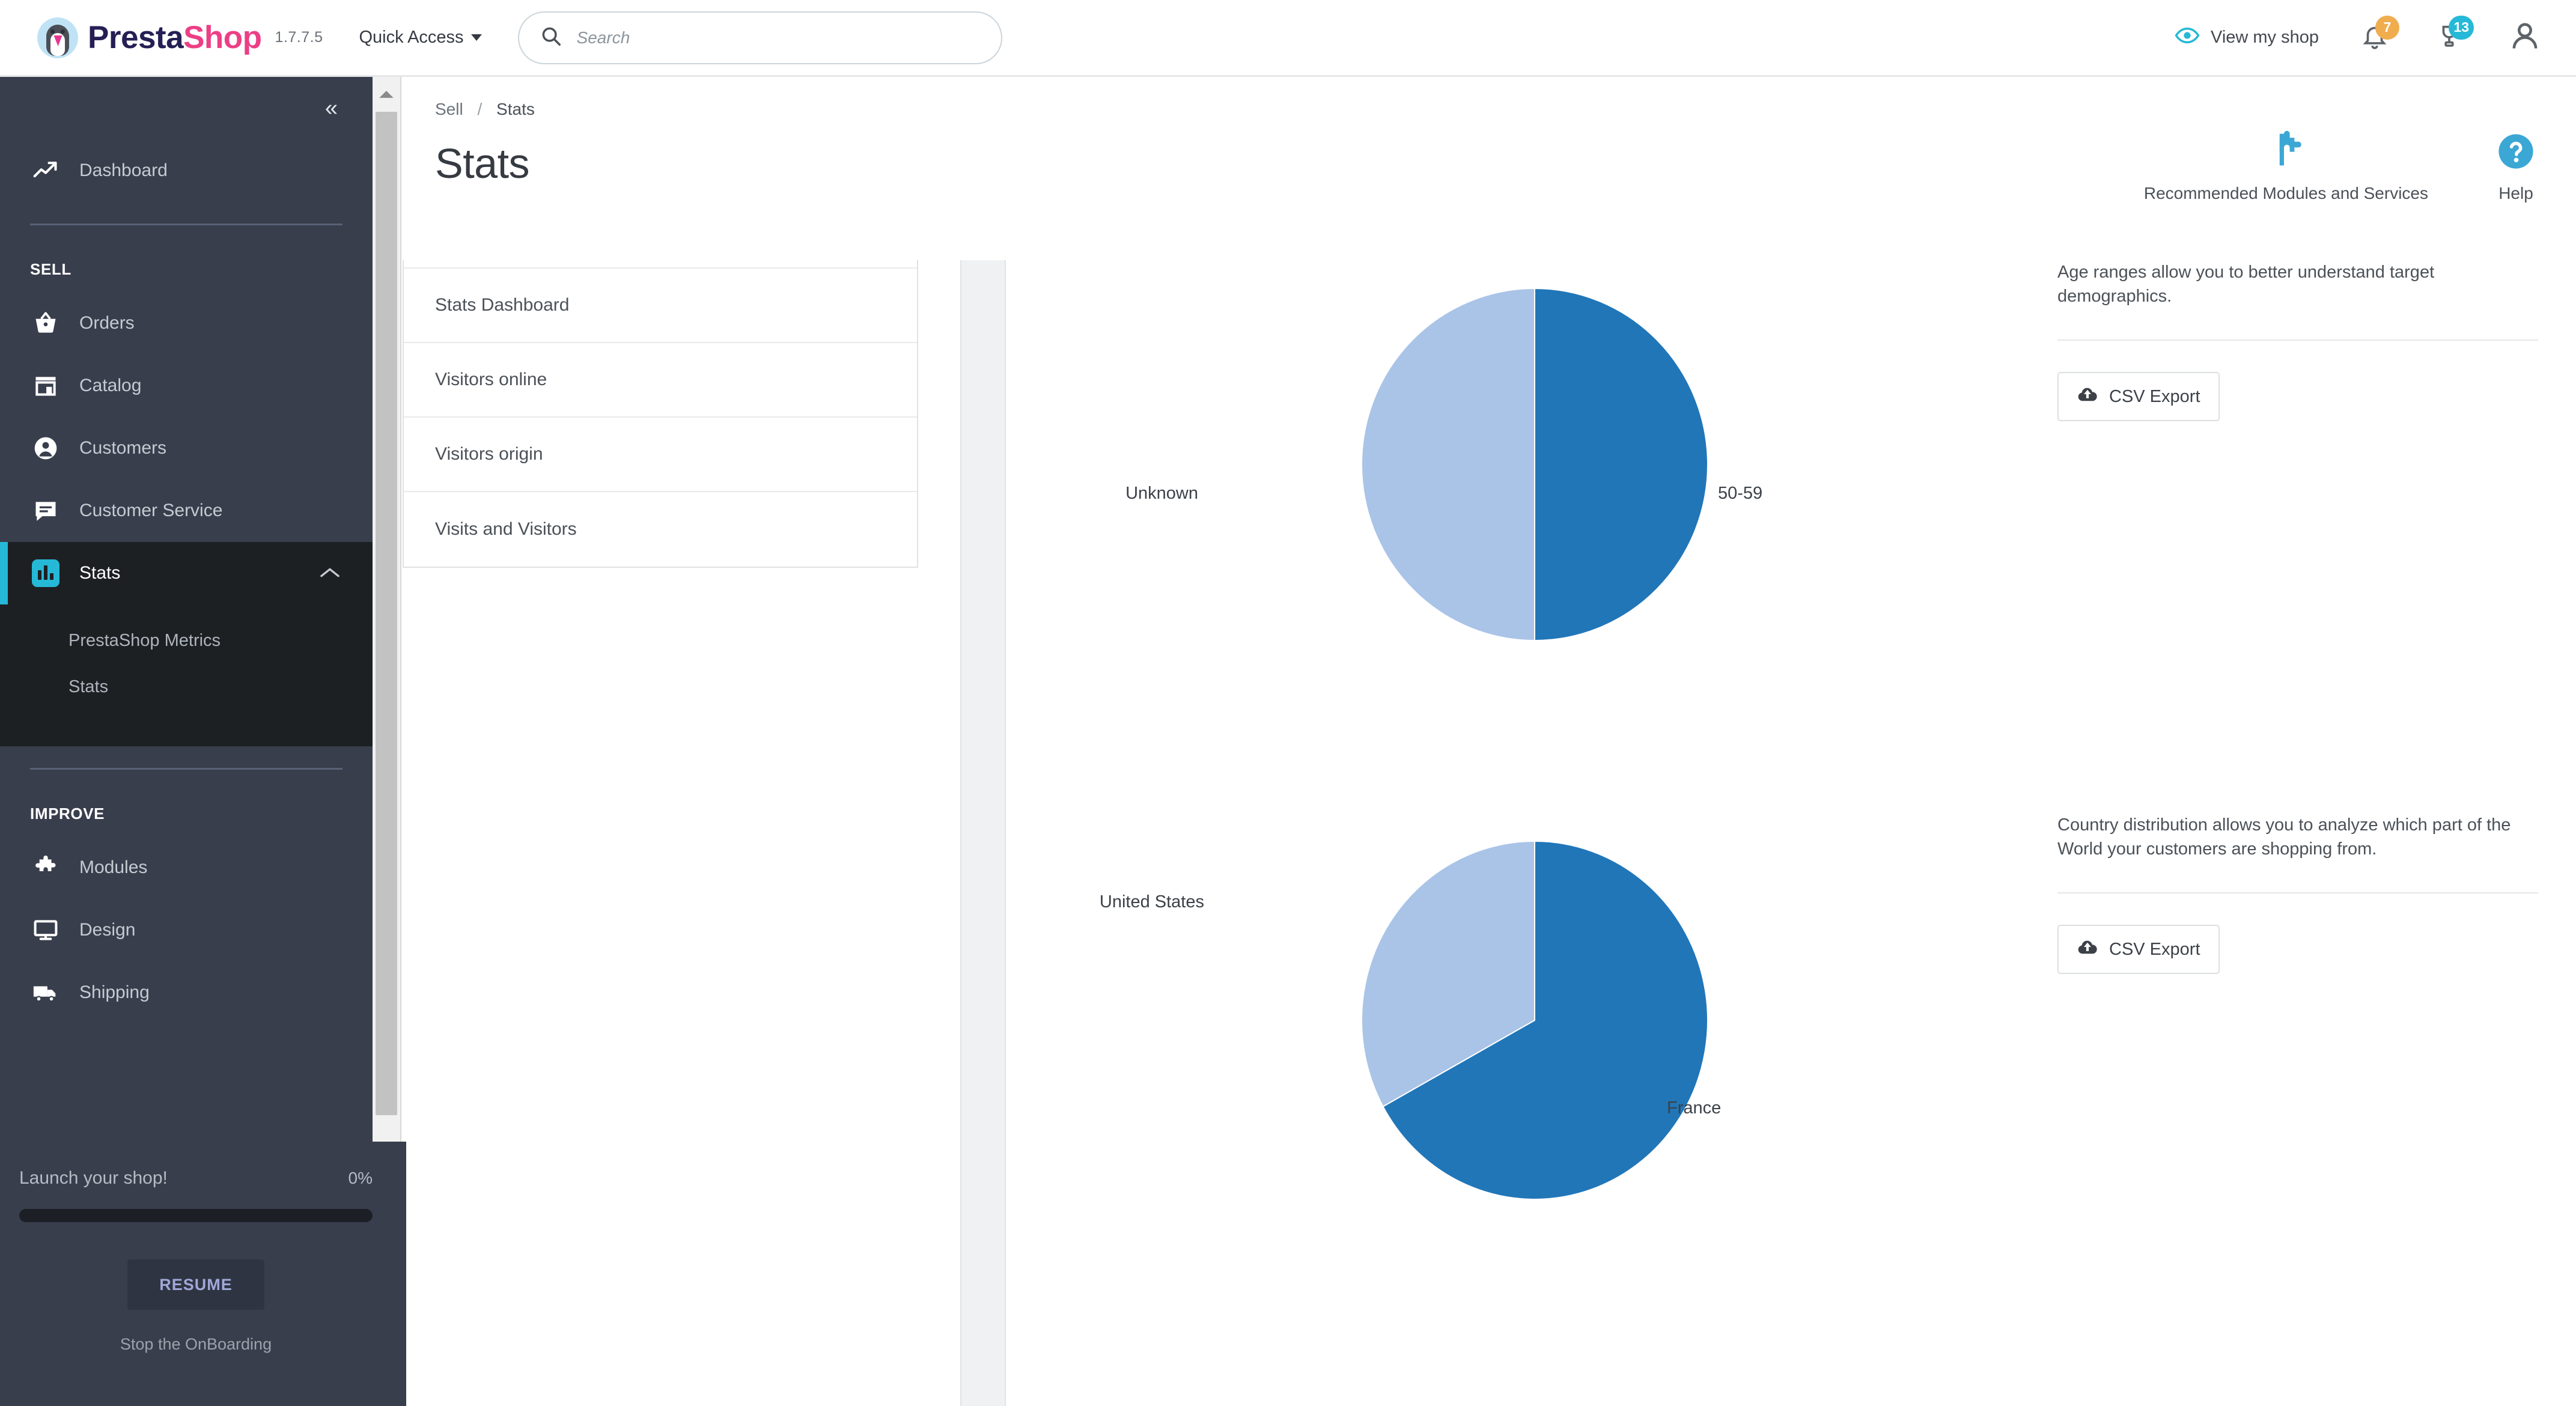 This screenshot has width=2576, height=1406. Describe the element at coordinates (45, 448) in the screenshot. I see `customer-icon` at that location.